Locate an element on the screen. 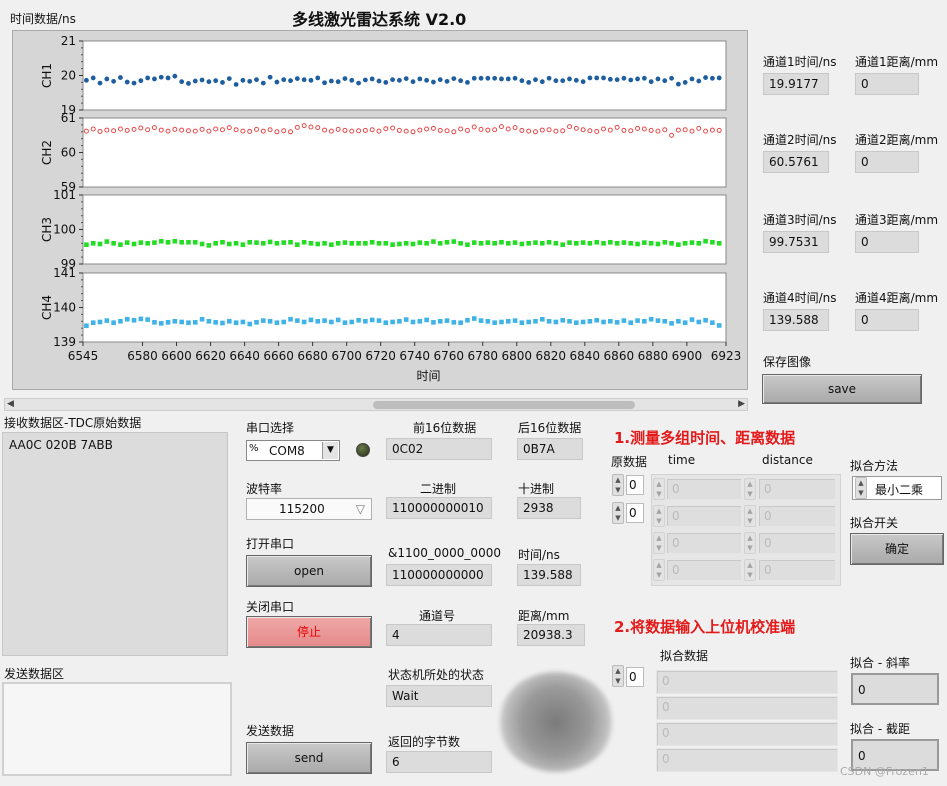 The height and width of the screenshot is (786, 947). y-tick-label: 20 is located at coordinates (68, 76).